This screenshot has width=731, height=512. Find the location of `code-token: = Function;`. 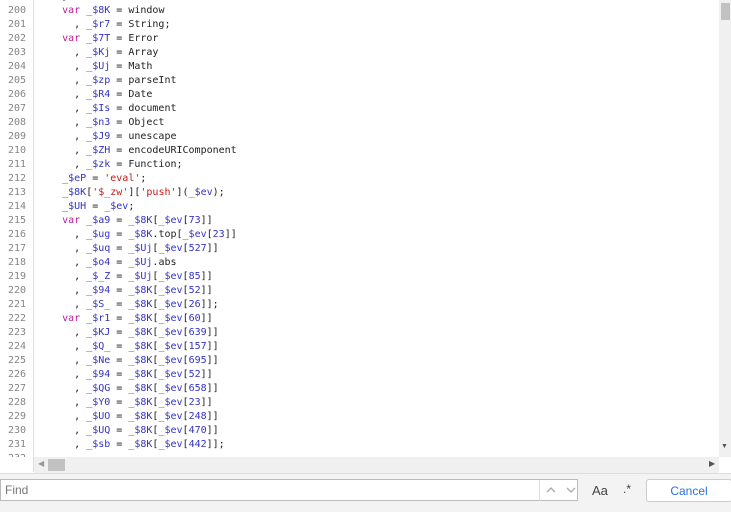

code-token: = Function; is located at coordinates (146, 164).